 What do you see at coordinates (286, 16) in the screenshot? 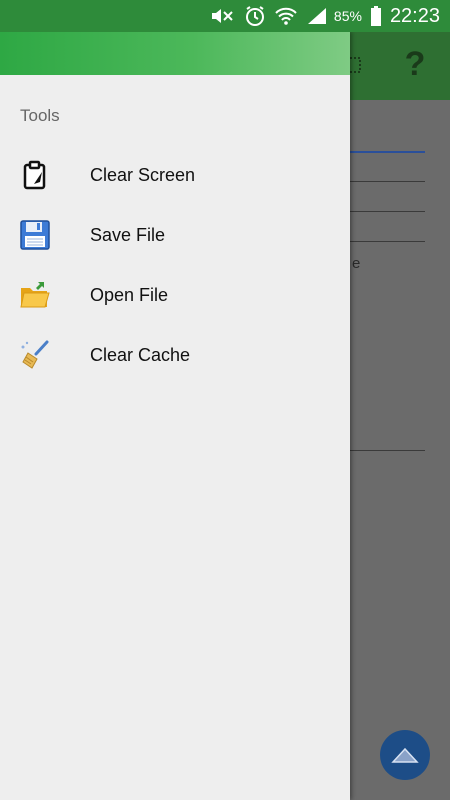
I see `wifi-icon` at bounding box center [286, 16].